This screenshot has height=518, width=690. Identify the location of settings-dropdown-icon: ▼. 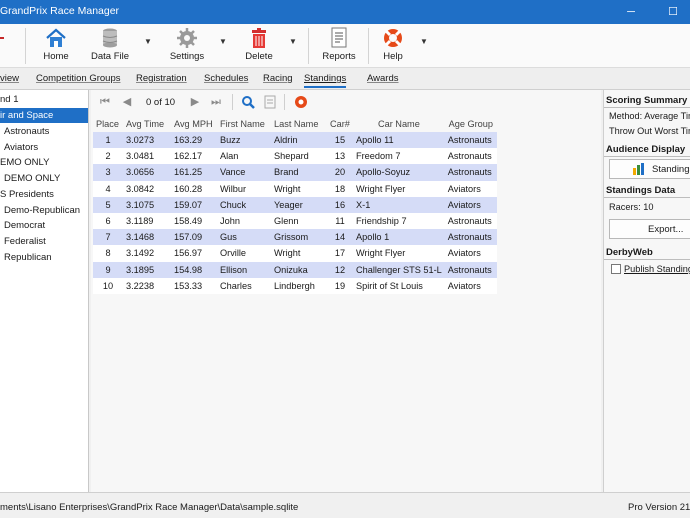
(223, 41).